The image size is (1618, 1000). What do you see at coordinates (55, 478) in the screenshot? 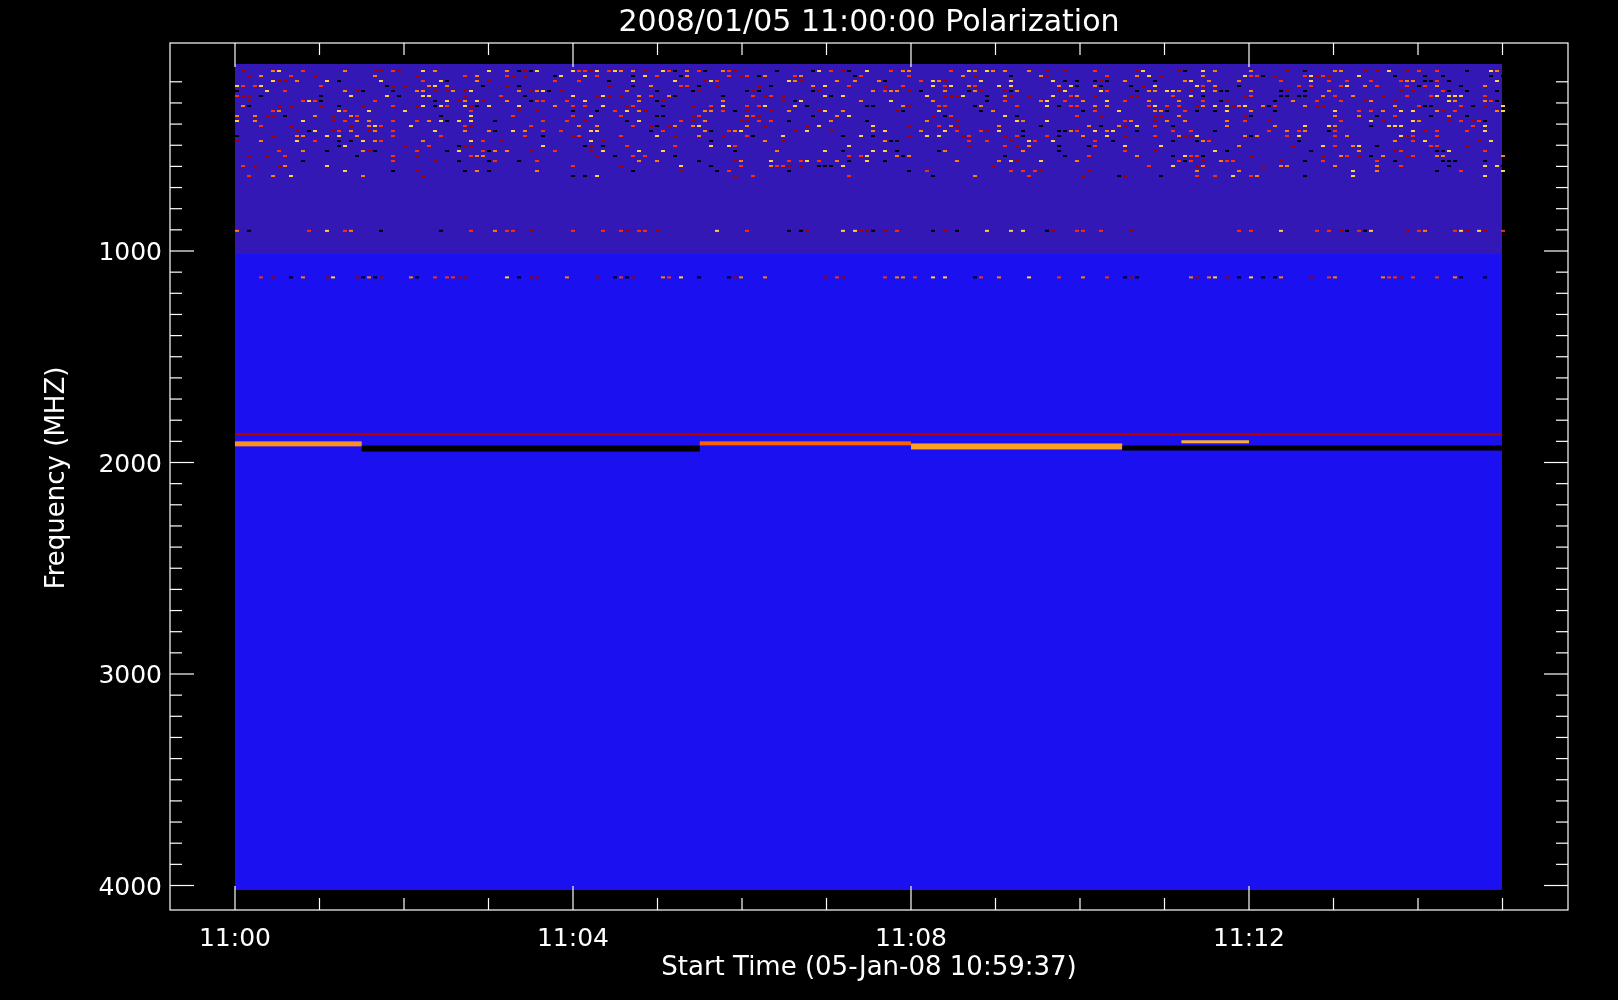
I see `y-axis-label: Frequency (MHZ)` at bounding box center [55, 478].